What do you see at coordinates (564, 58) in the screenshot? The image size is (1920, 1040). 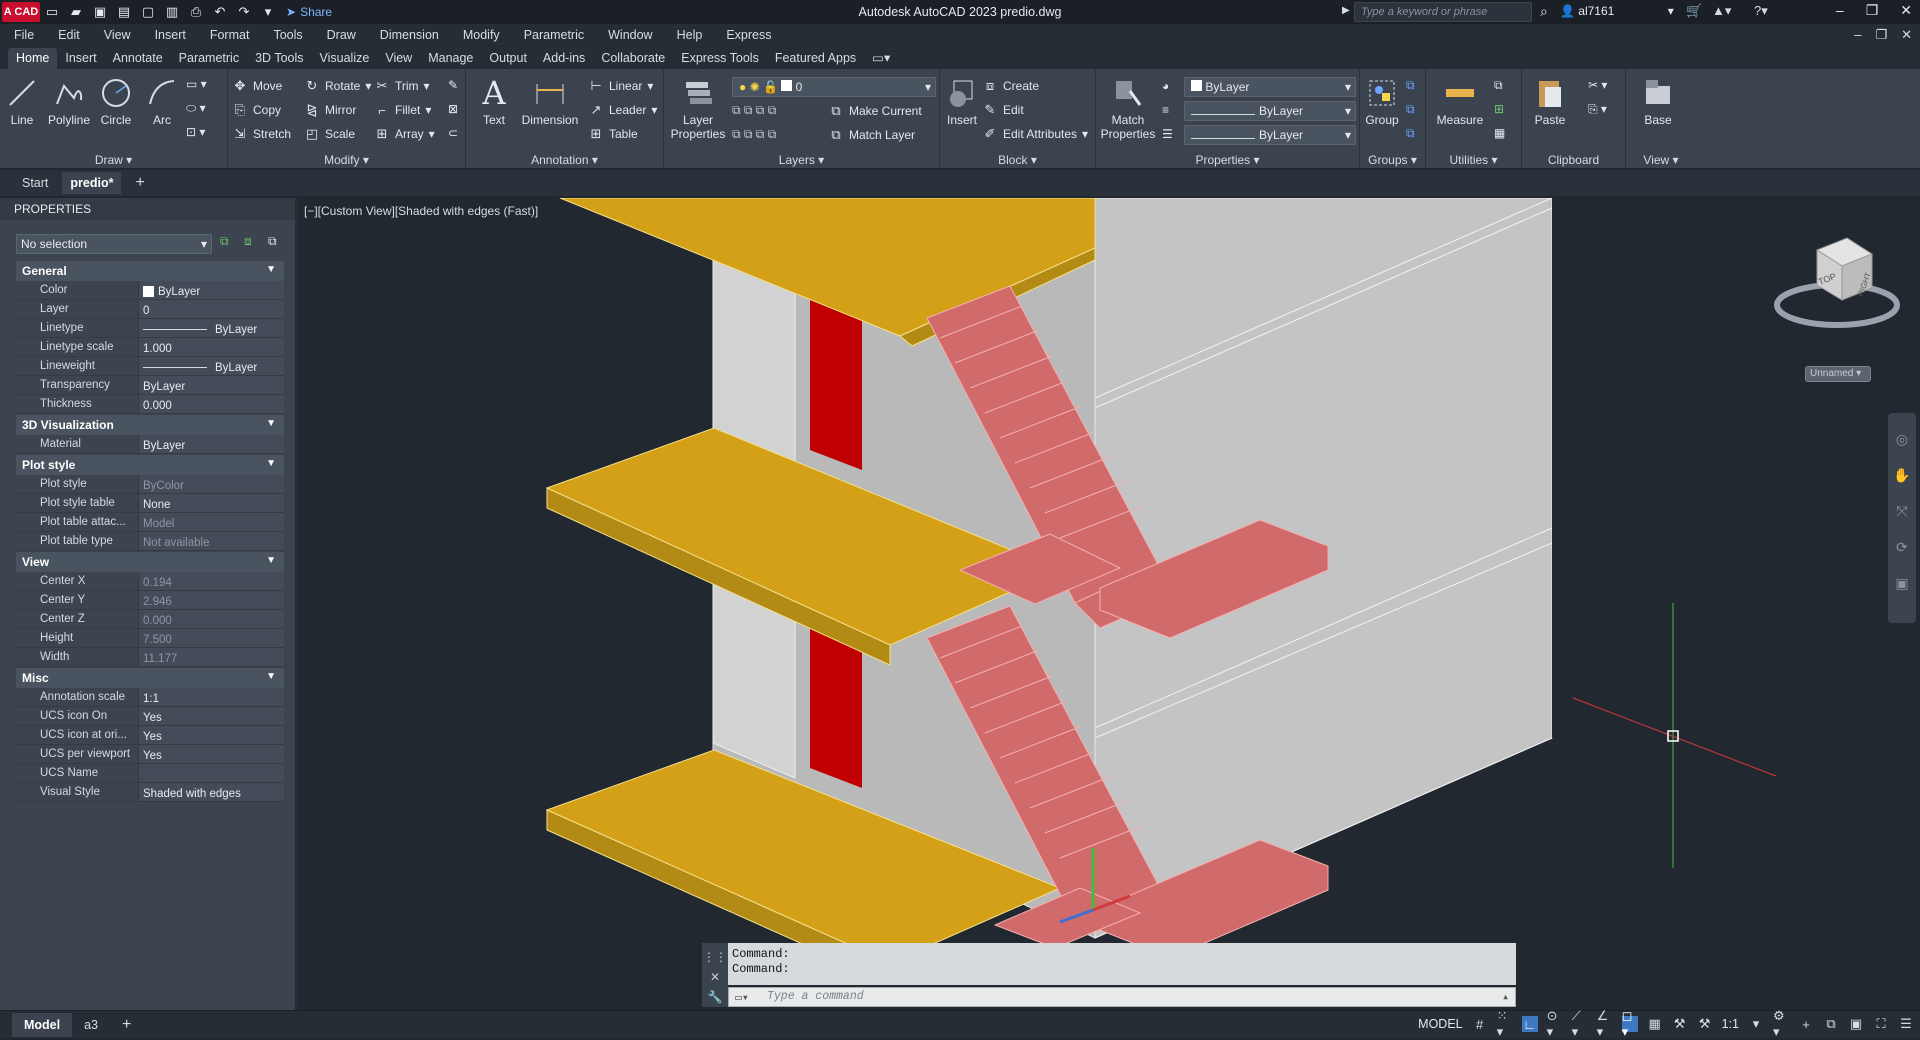 I see `tab-add-ins: Add-ins` at bounding box center [564, 58].